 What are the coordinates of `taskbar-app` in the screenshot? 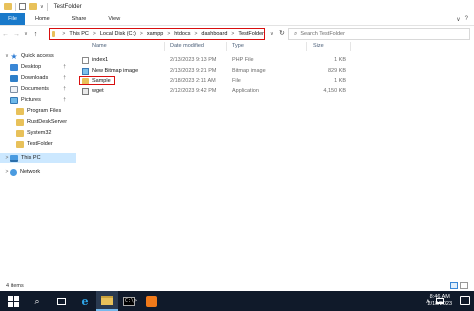 It's located at (151, 301).